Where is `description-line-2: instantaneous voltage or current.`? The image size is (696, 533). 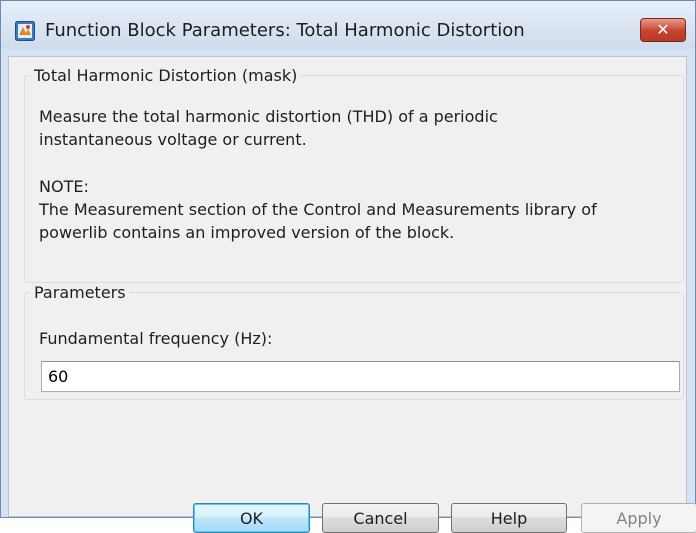
description-line-2: instantaneous voltage or current. is located at coordinates (173, 139).